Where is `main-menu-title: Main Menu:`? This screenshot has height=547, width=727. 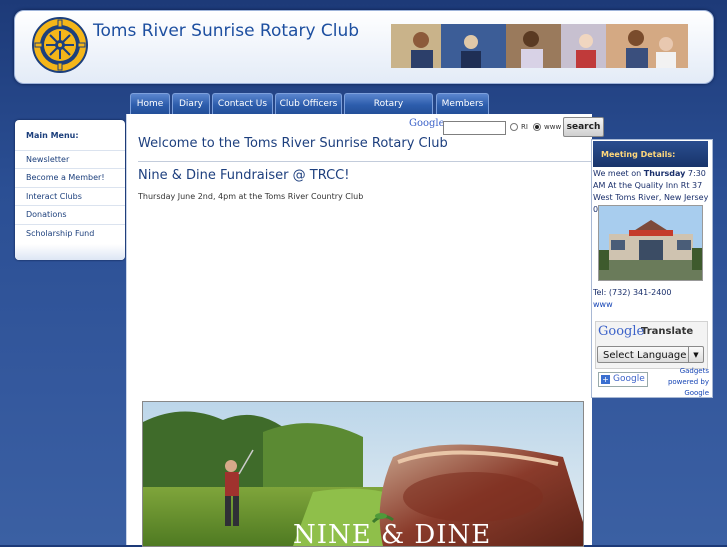
main-menu-title: Main Menu: is located at coordinates (52, 135).